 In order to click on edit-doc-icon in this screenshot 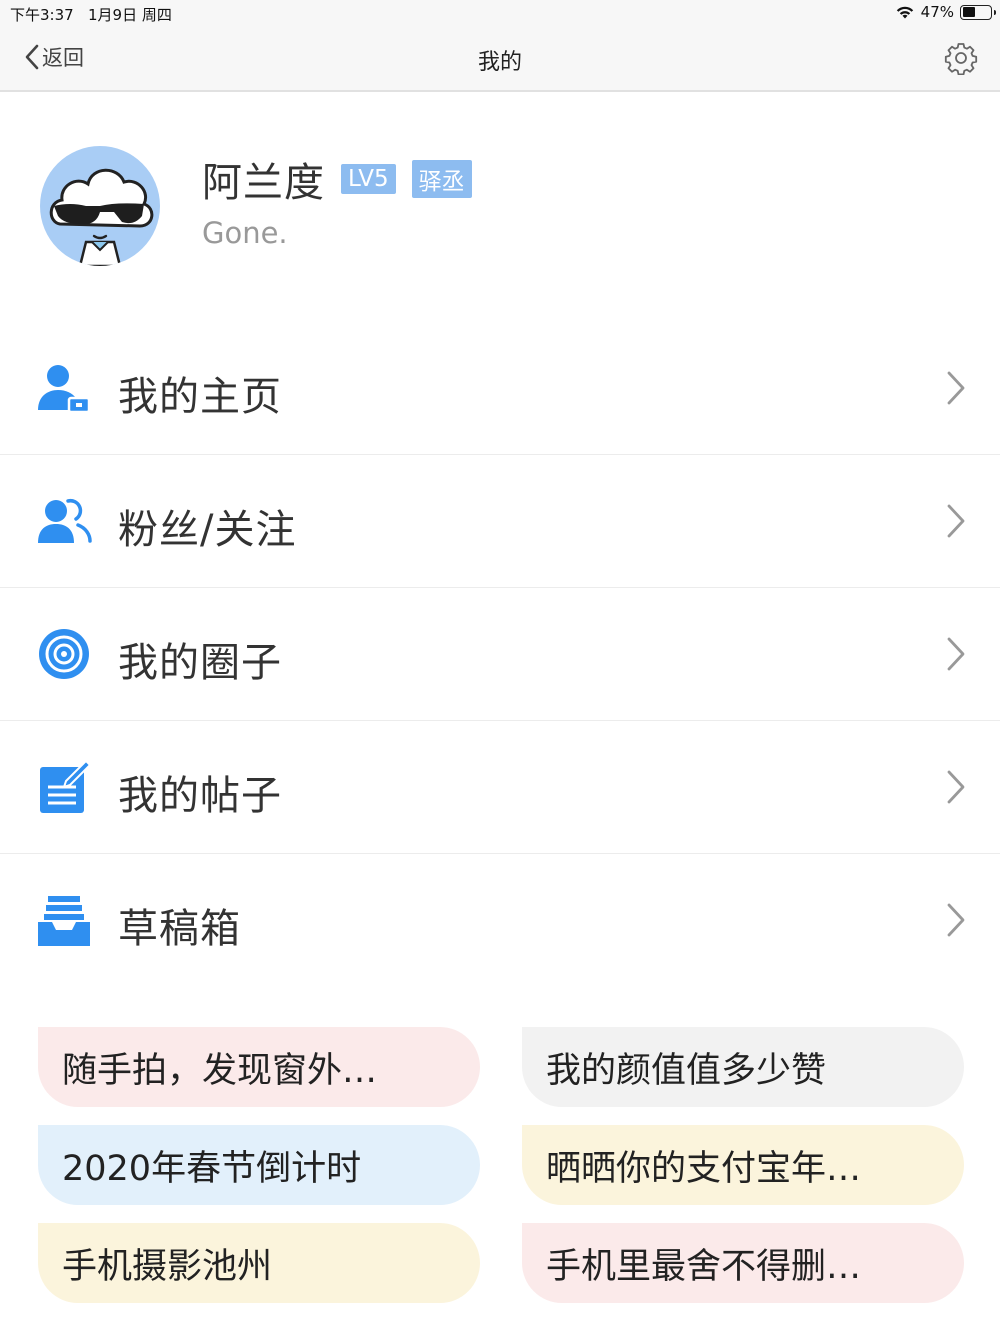, I will do `click(66, 786)`.